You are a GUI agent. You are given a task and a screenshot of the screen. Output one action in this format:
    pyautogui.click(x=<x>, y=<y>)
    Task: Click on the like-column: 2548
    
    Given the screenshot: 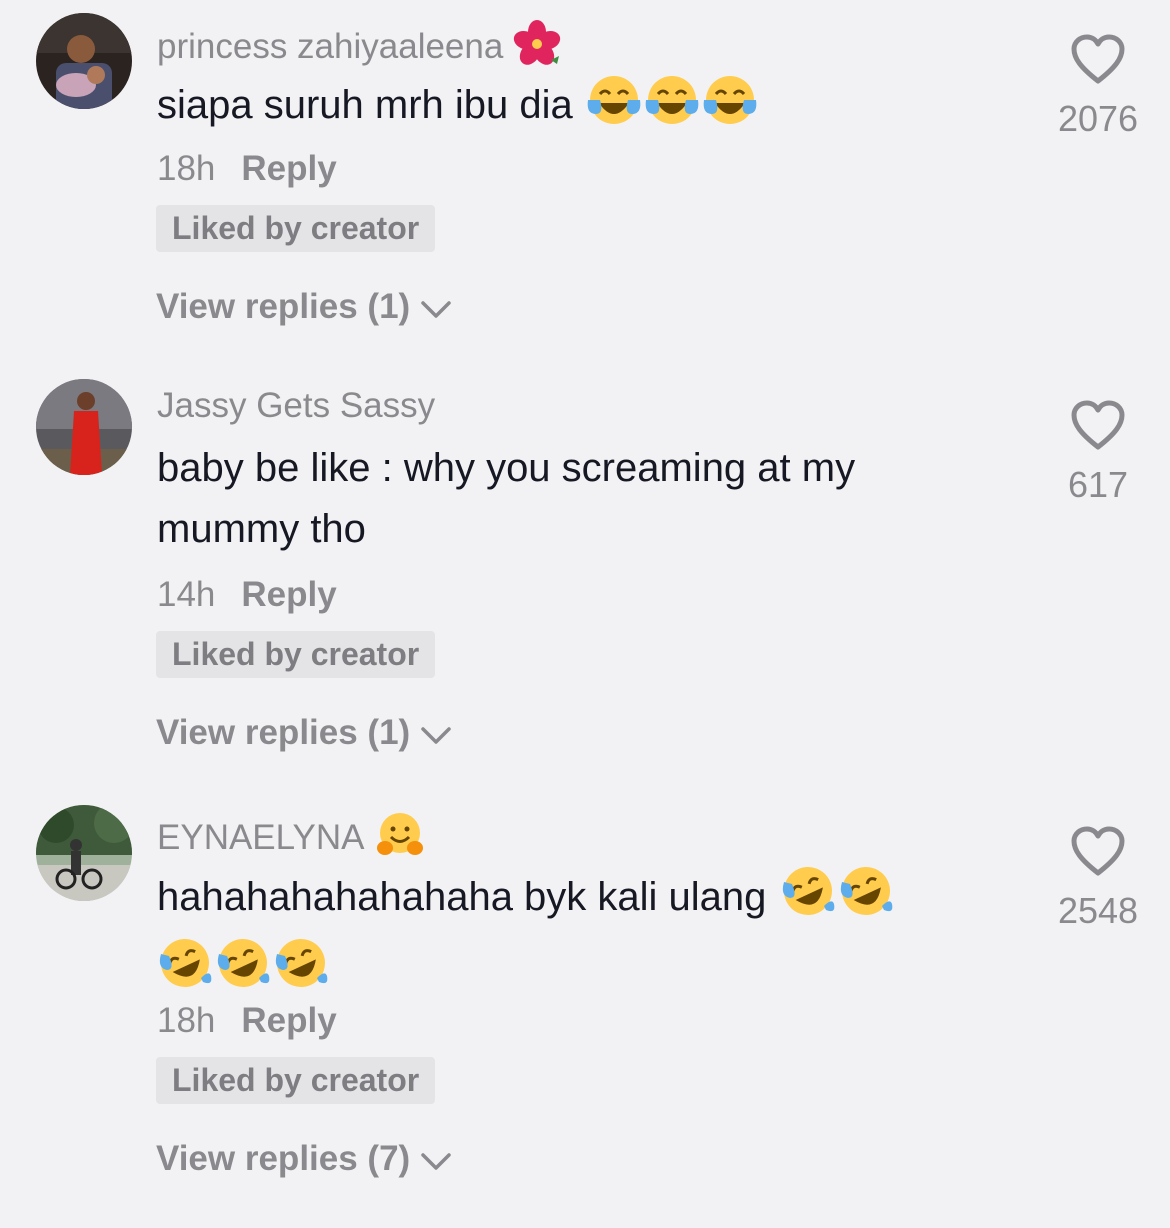 What is the action you would take?
    pyautogui.click(x=1098, y=878)
    